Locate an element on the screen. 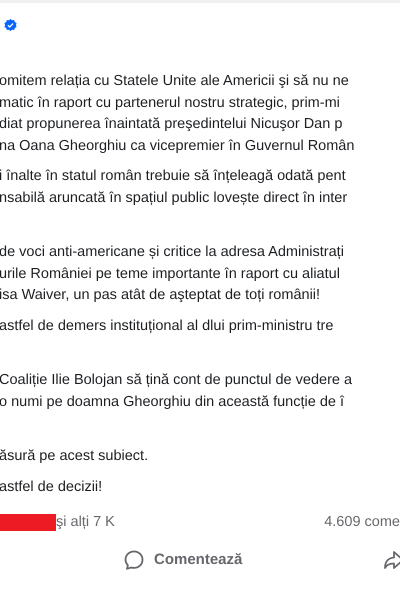 The width and height of the screenshot is (400, 600). post-text-line: nsabilă aruncată în spațiul public lovește direct în inter is located at coordinates (174, 198).